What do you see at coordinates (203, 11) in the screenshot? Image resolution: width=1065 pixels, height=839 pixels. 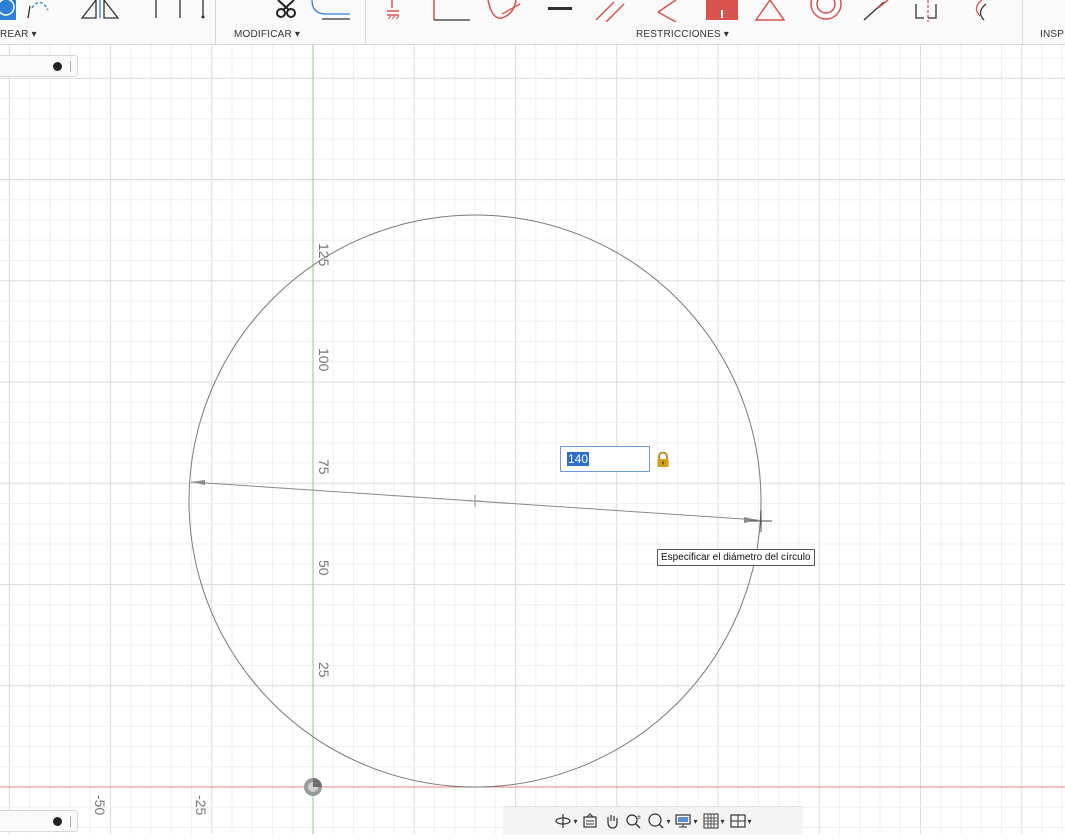 I see `project-tool-icon` at bounding box center [203, 11].